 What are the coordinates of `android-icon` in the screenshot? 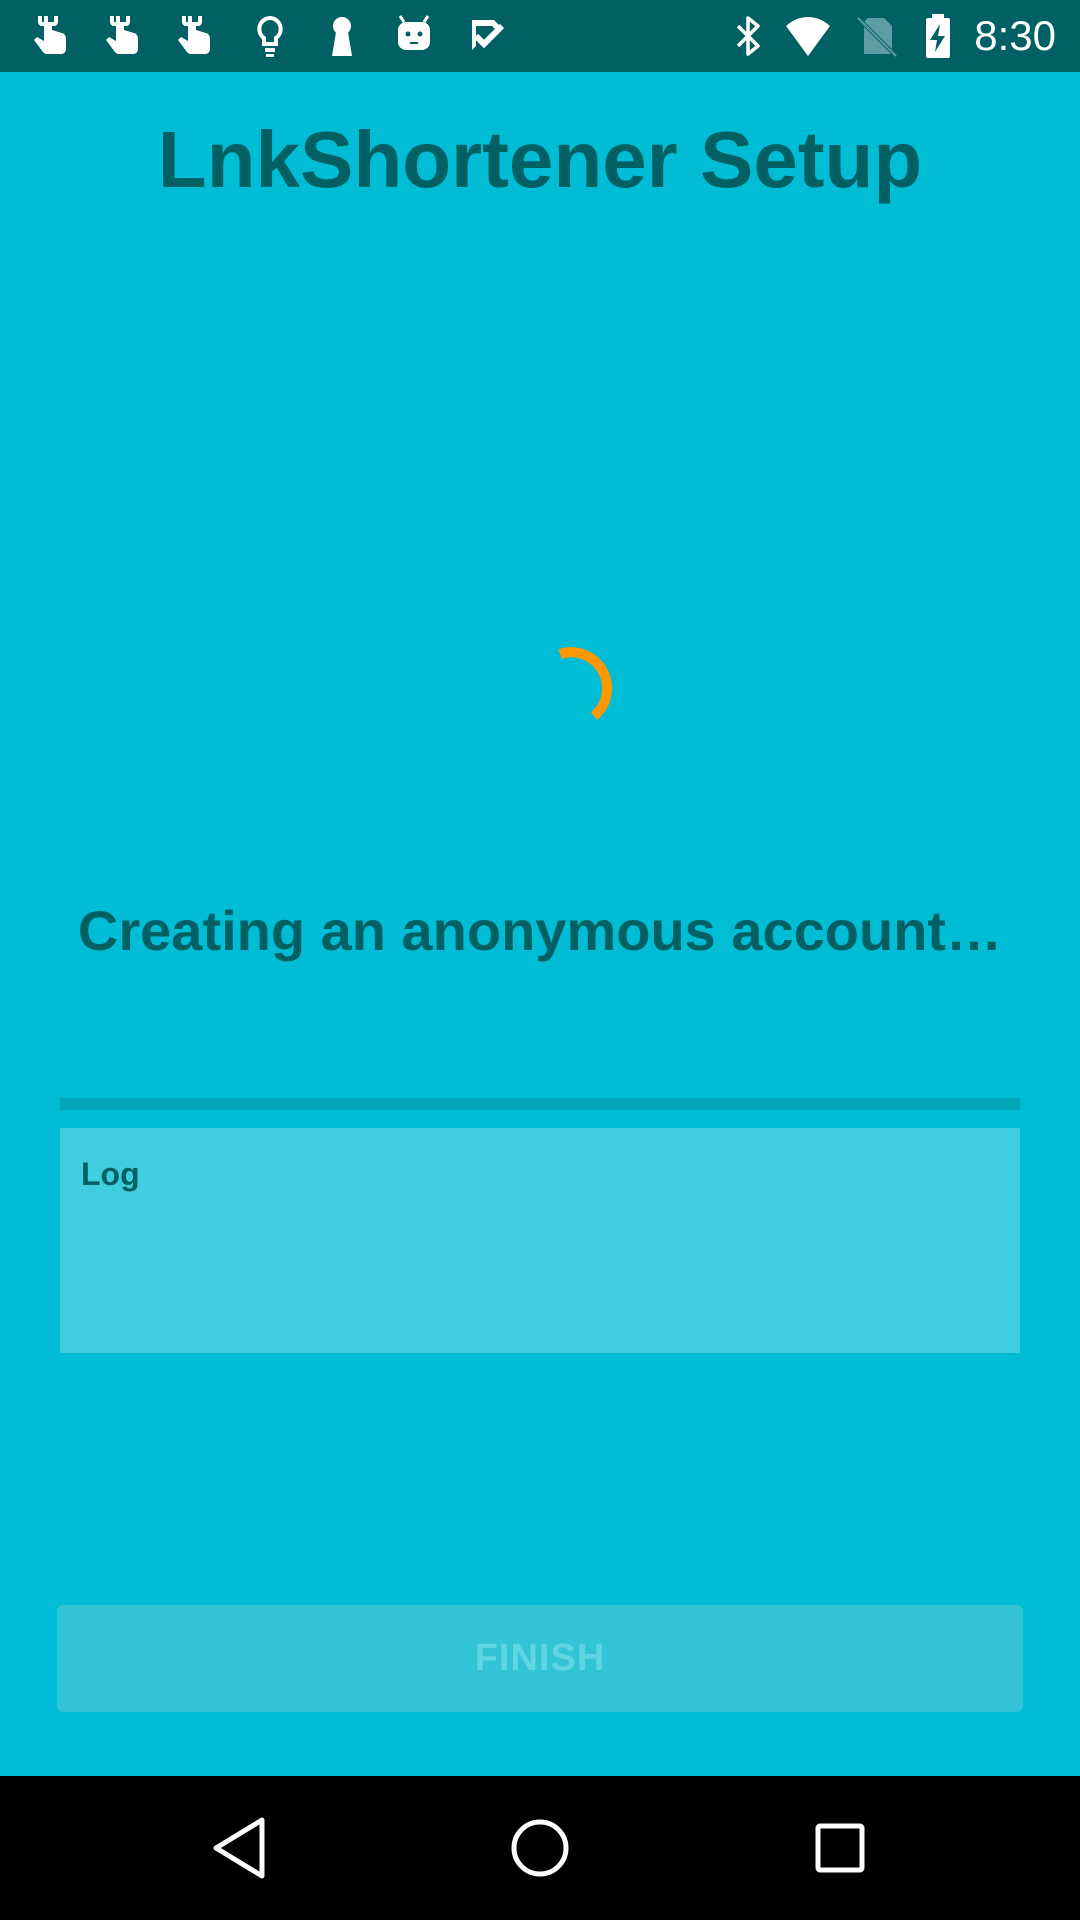 It's located at (414, 36).